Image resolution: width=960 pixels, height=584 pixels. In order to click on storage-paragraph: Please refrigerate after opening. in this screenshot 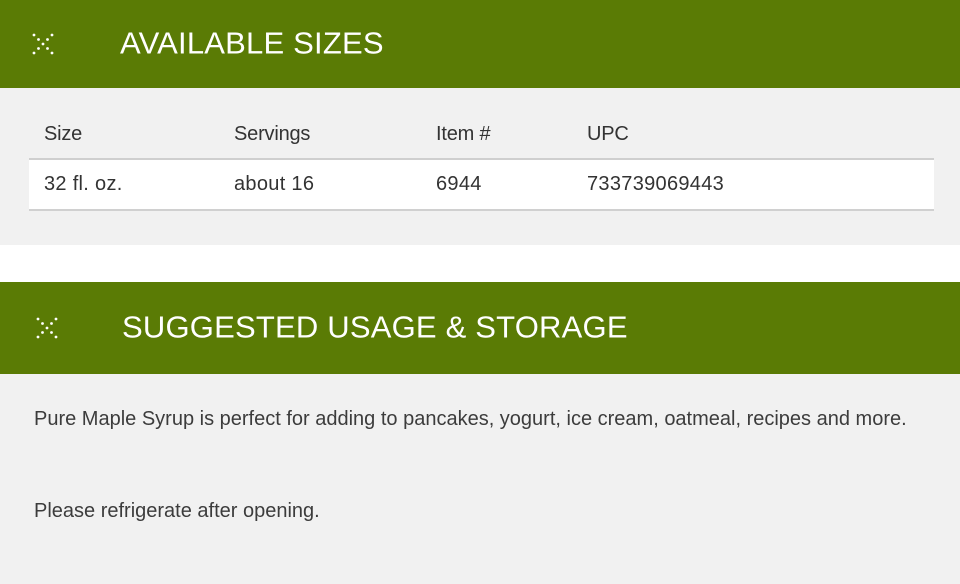, I will do `click(177, 511)`.